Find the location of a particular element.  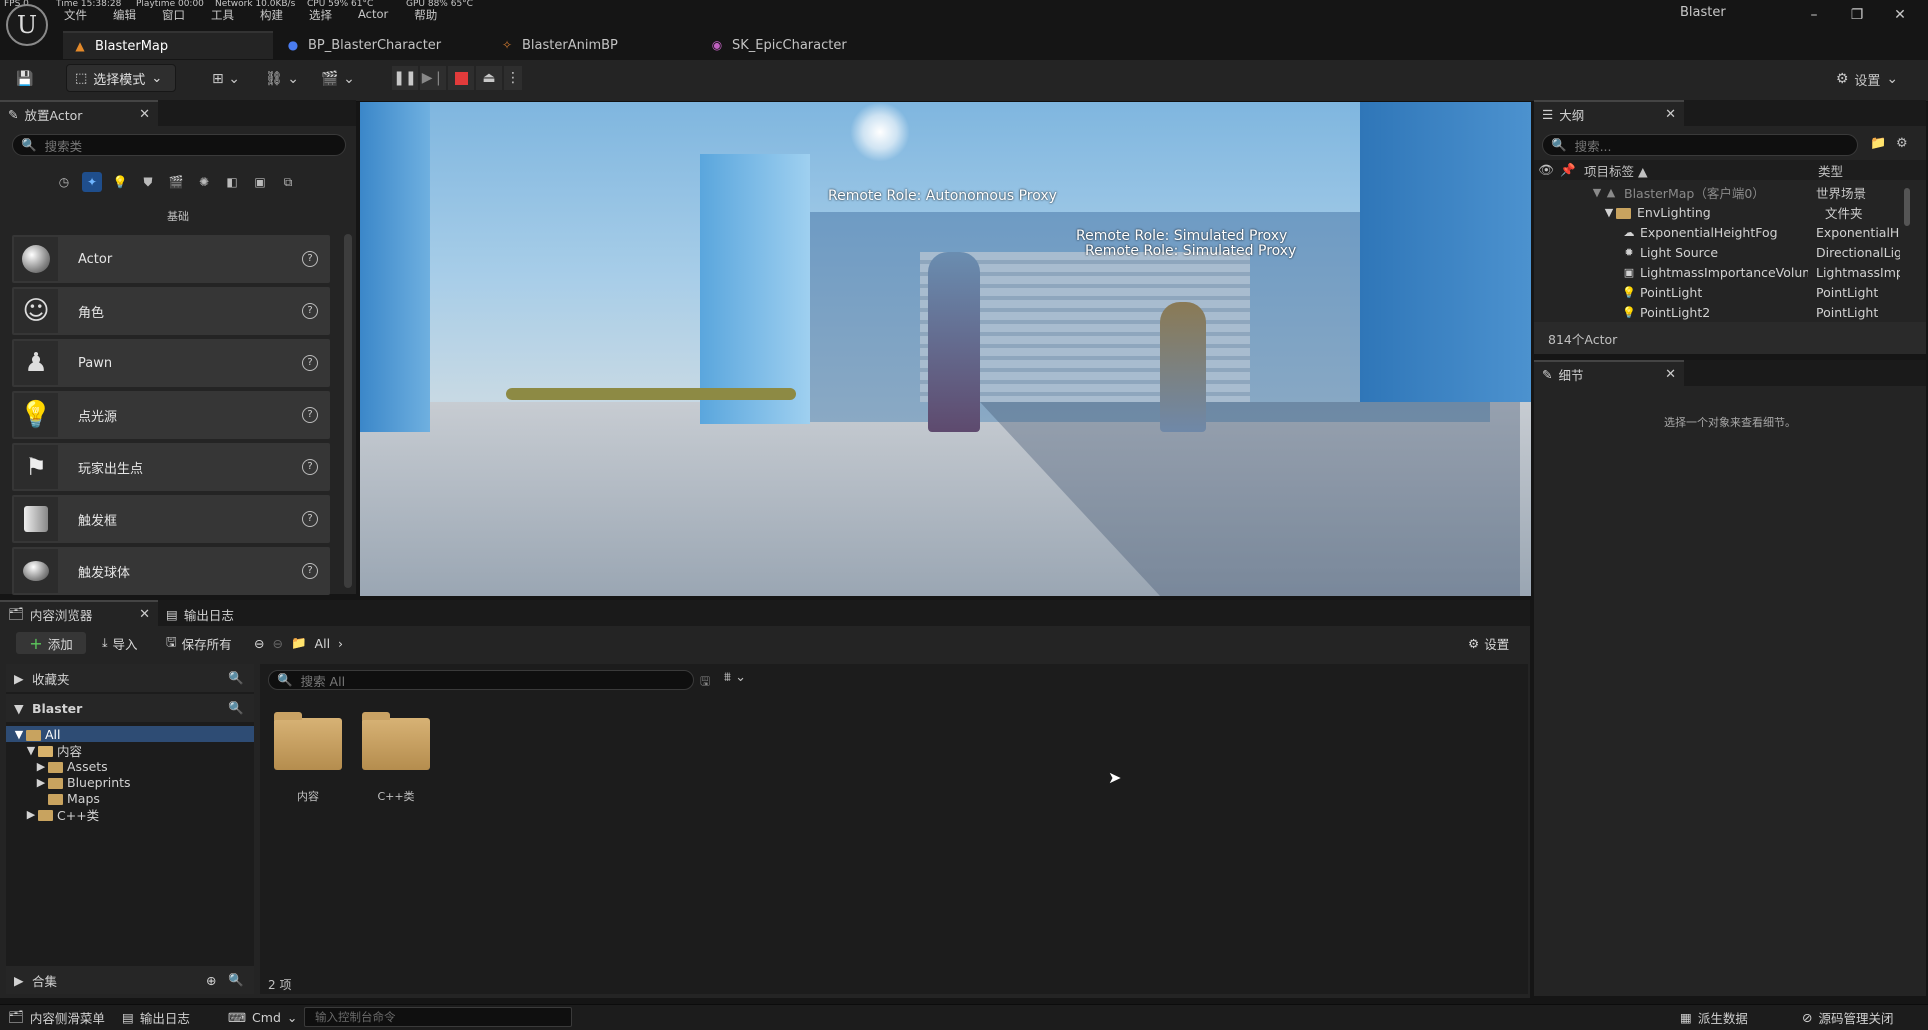

folder-icon: 📁 is located at coordinates (299, 643).